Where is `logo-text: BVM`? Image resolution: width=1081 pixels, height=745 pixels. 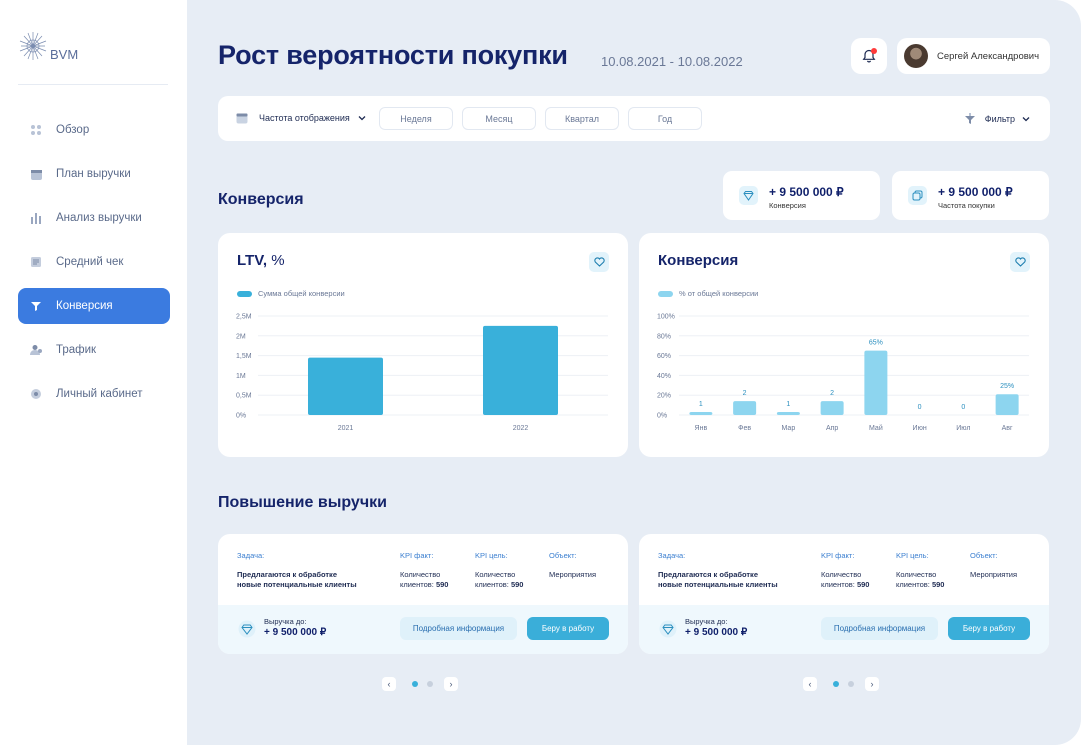 logo-text: BVM is located at coordinates (64, 54).